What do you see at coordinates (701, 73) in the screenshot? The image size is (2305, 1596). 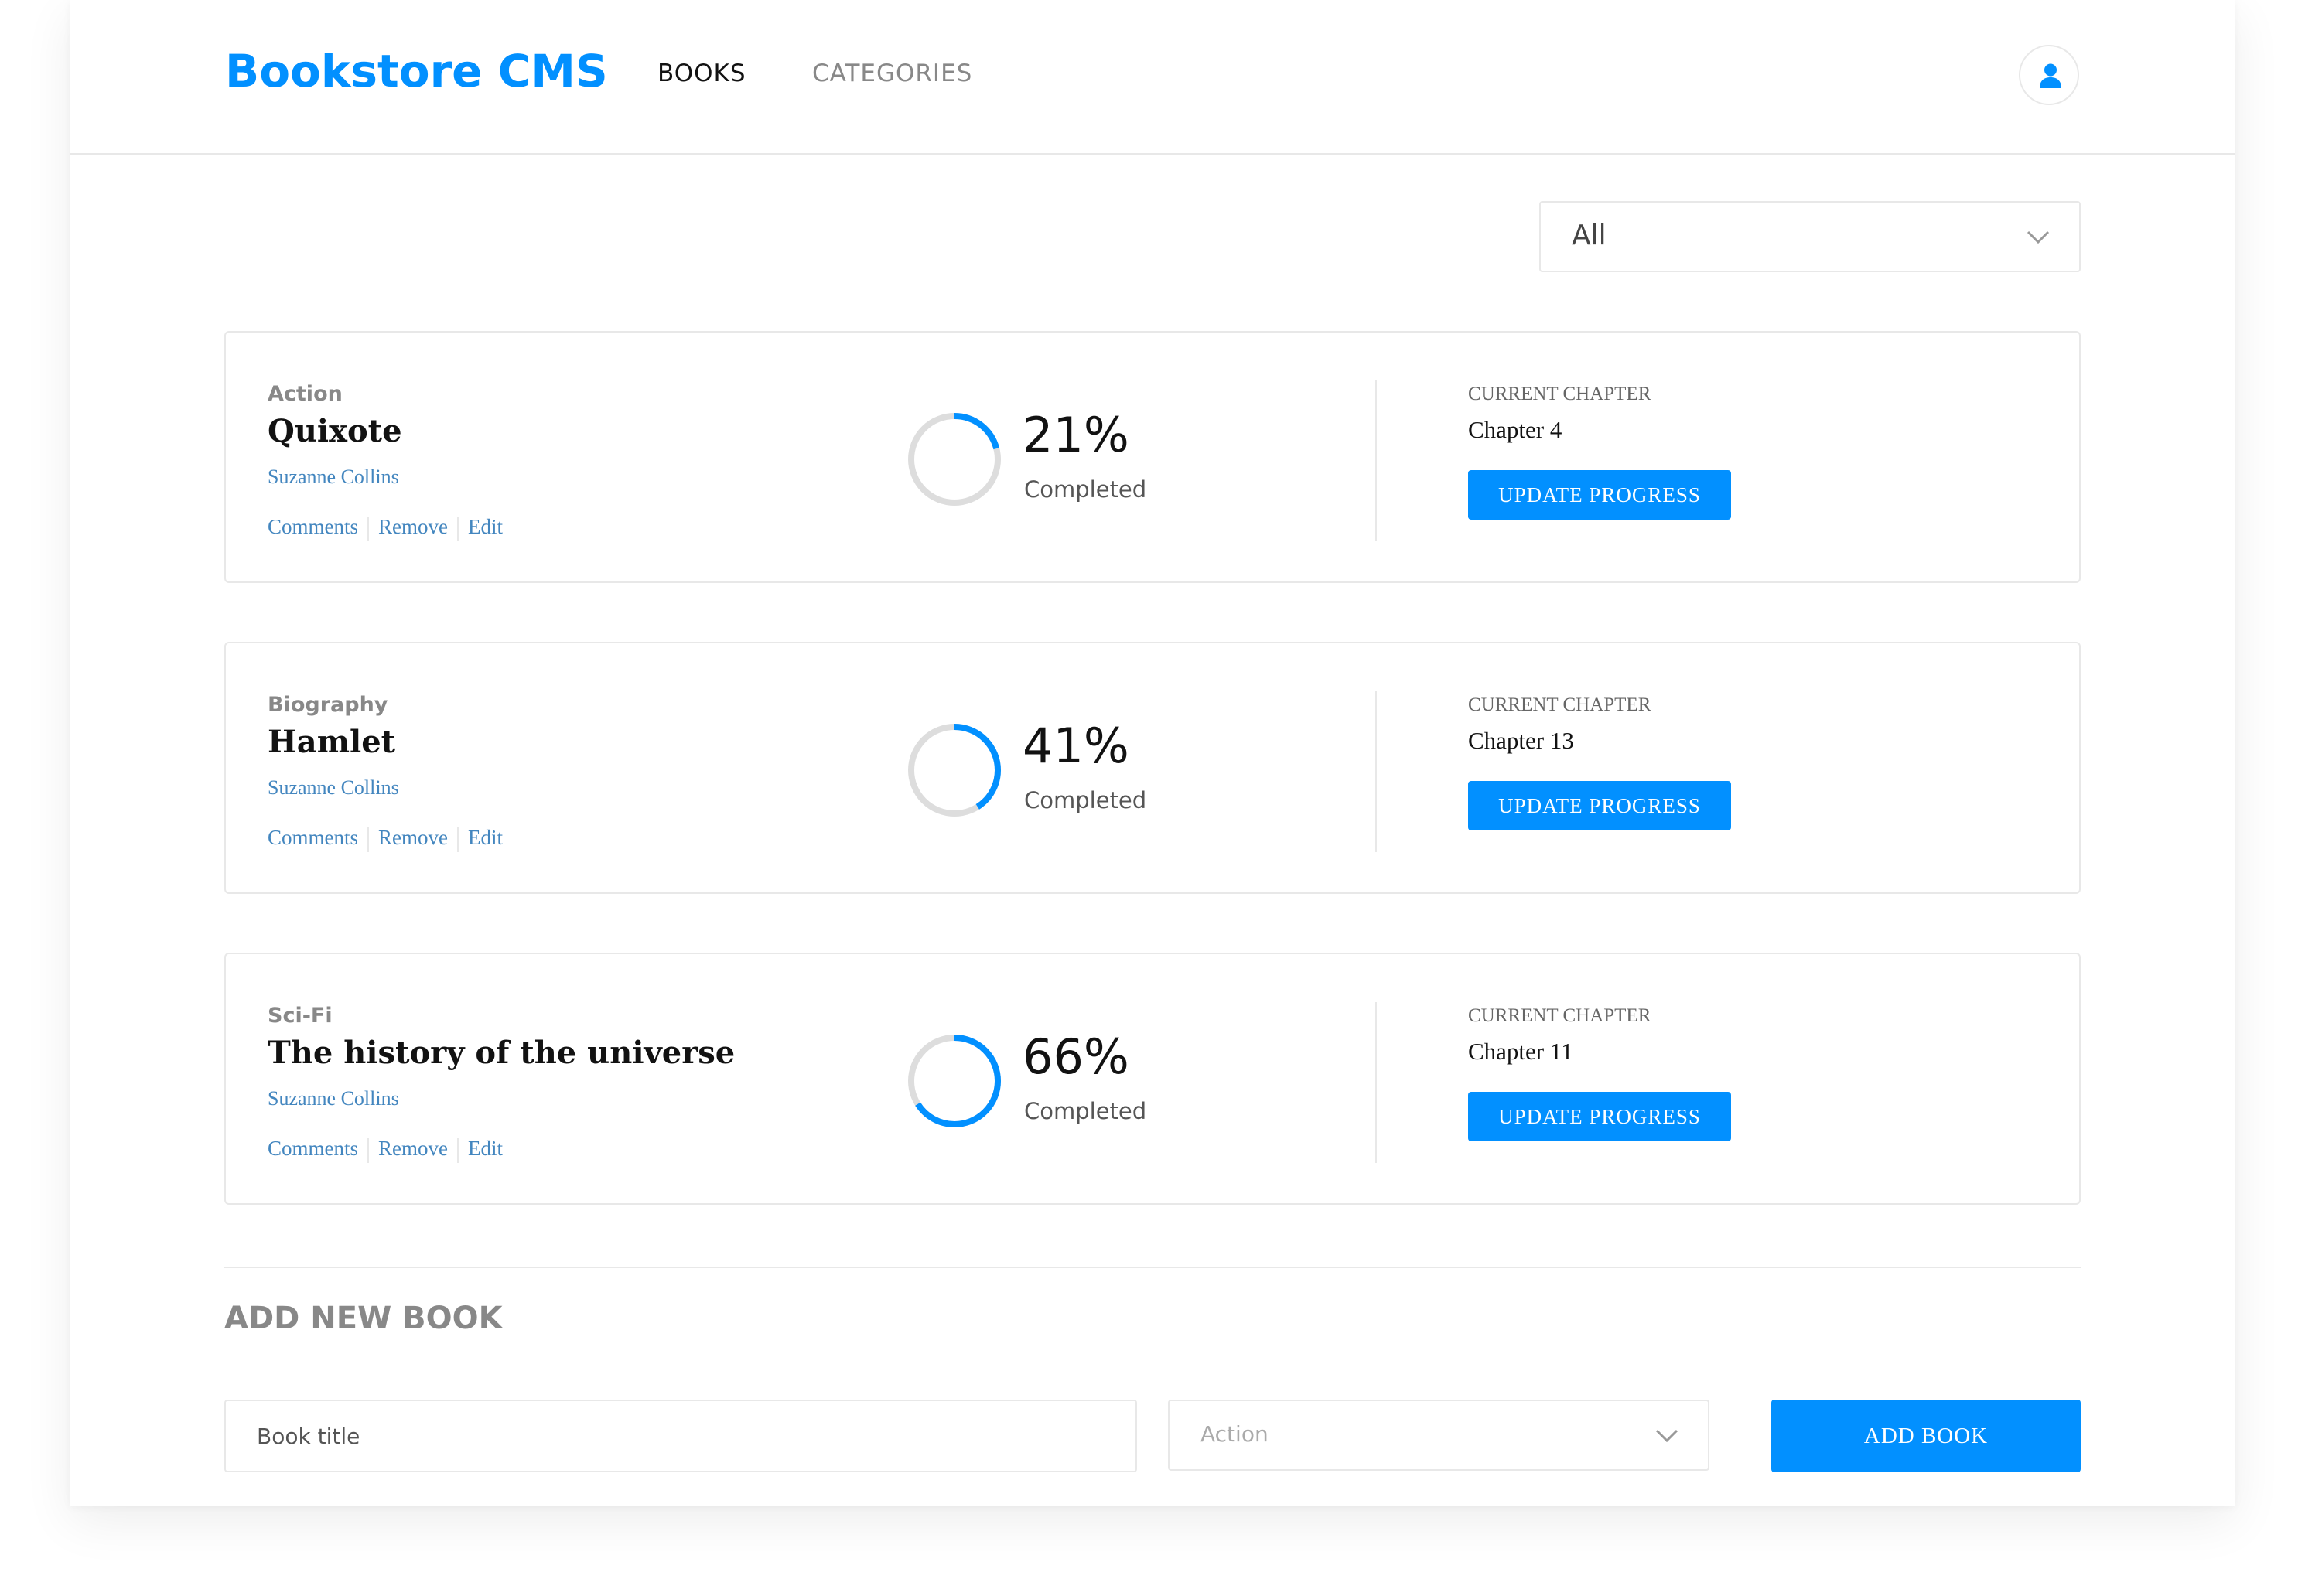 I see `nav-books: BOOKS` at bounding box center [701, 73].